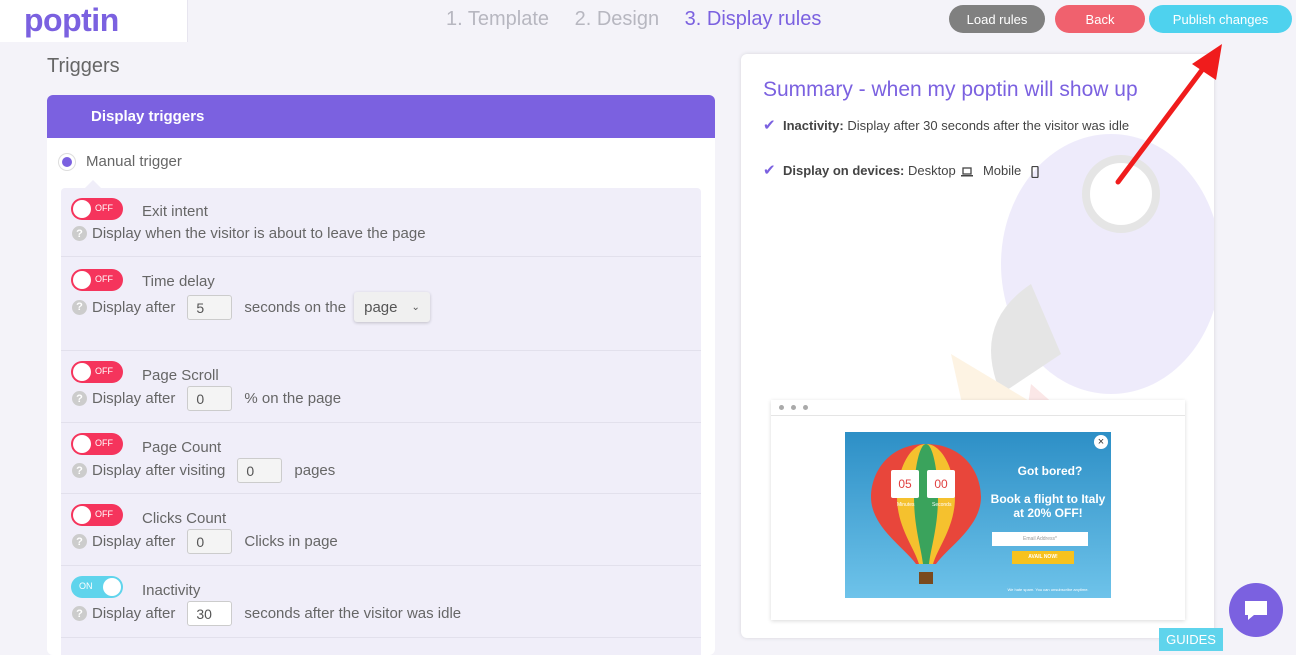 The image size is (1296, 655). What do you see at coordinates (171, 590) in the screenshot?
I see `trigger-title: Inactivity` at bounding box center [171, 590].